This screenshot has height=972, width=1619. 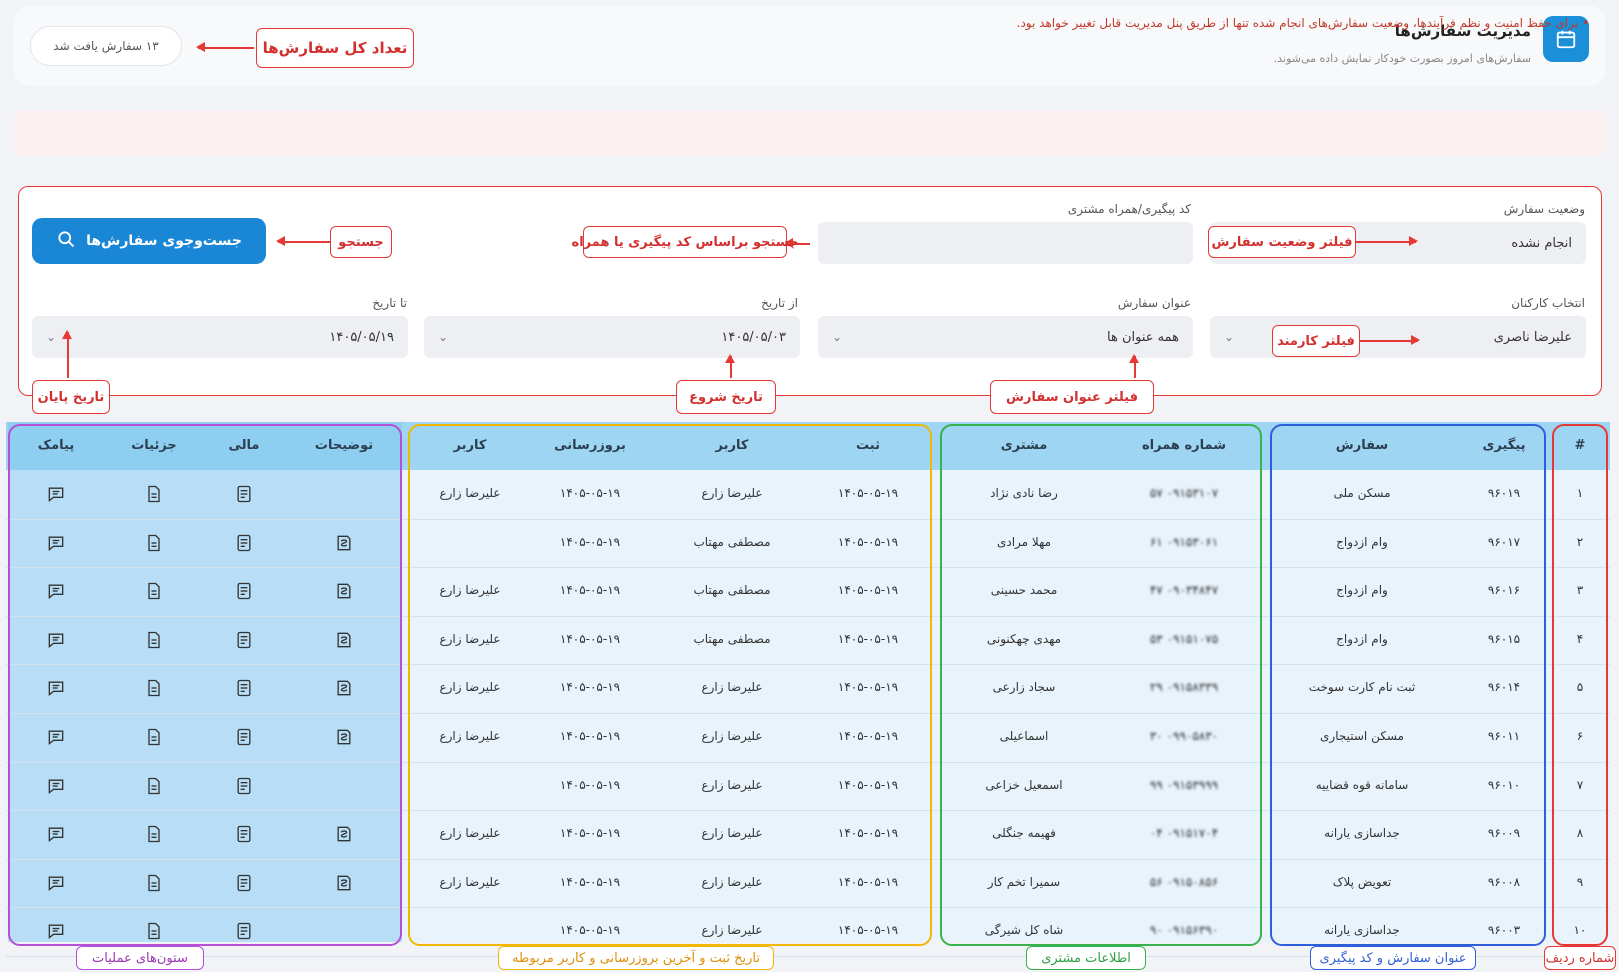 I want to click on group-customer-info, so click(x=1101, y=685).